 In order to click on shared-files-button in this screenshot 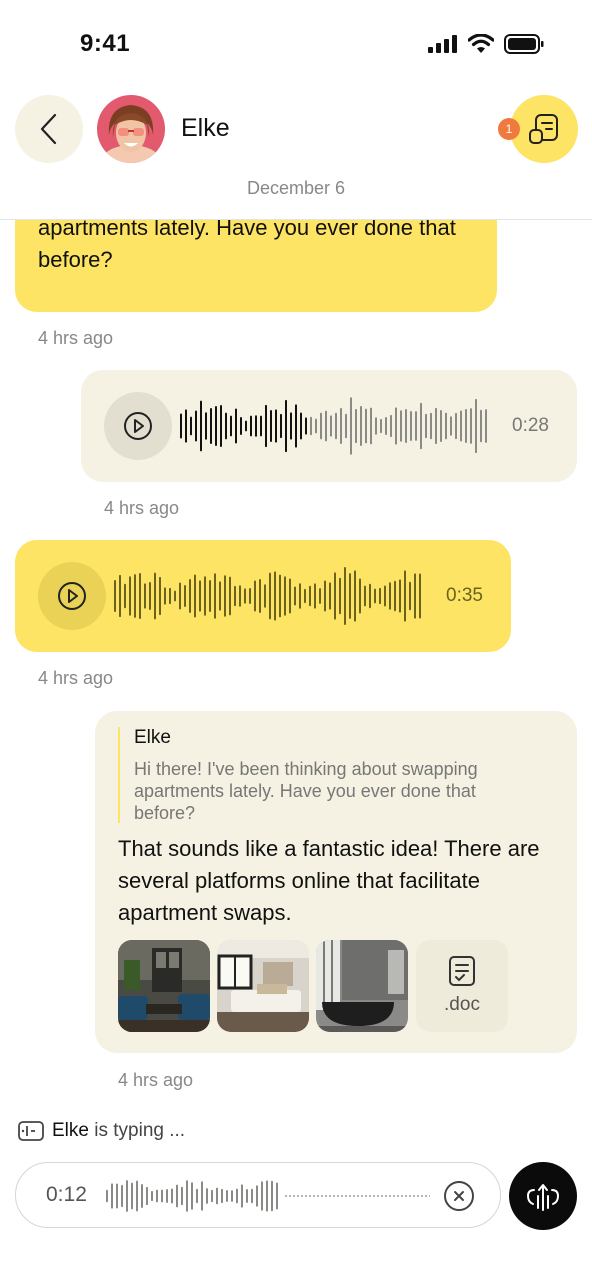, I will do `click(544, 129)`.